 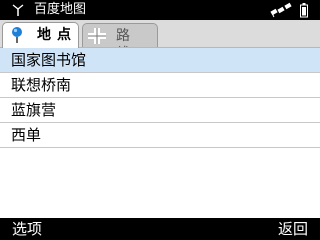 What do you see at coordinates (281, 10) in the screenshot?
I see `satellite-icon` at bounding box center [281, 10].